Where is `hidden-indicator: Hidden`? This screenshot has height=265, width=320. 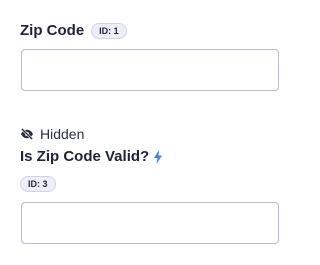 hidden-indicator: Hidden is located at coordinates (52, 134).